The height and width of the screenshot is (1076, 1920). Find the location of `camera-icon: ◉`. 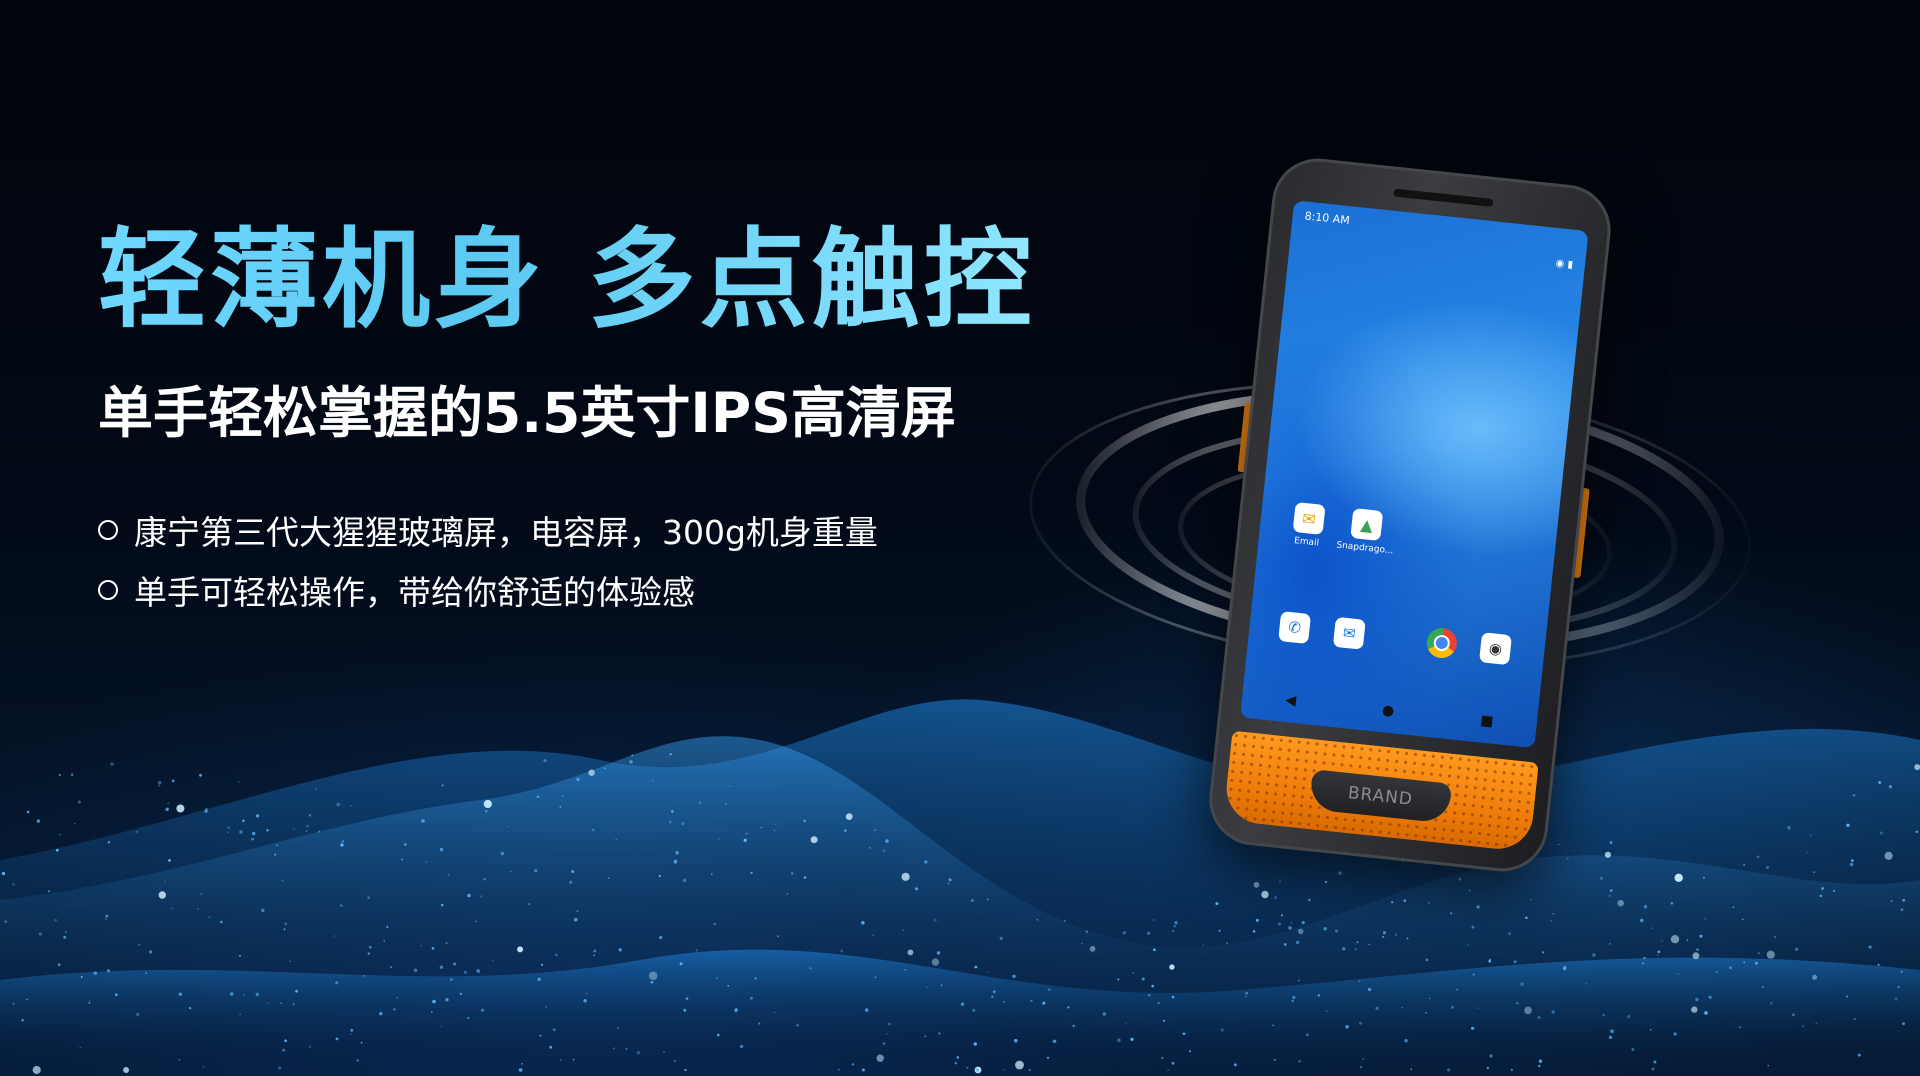

camera-icon: ◉ is located at coordinates (1495, 649).